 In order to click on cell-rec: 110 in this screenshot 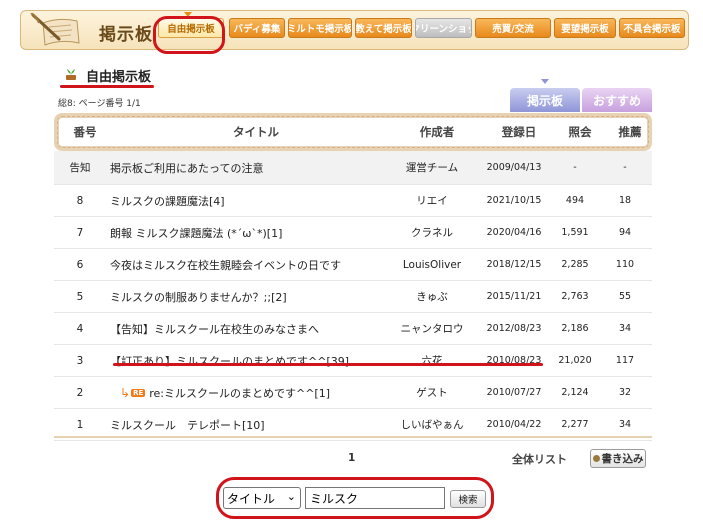, I will do `click(625, 264)`.